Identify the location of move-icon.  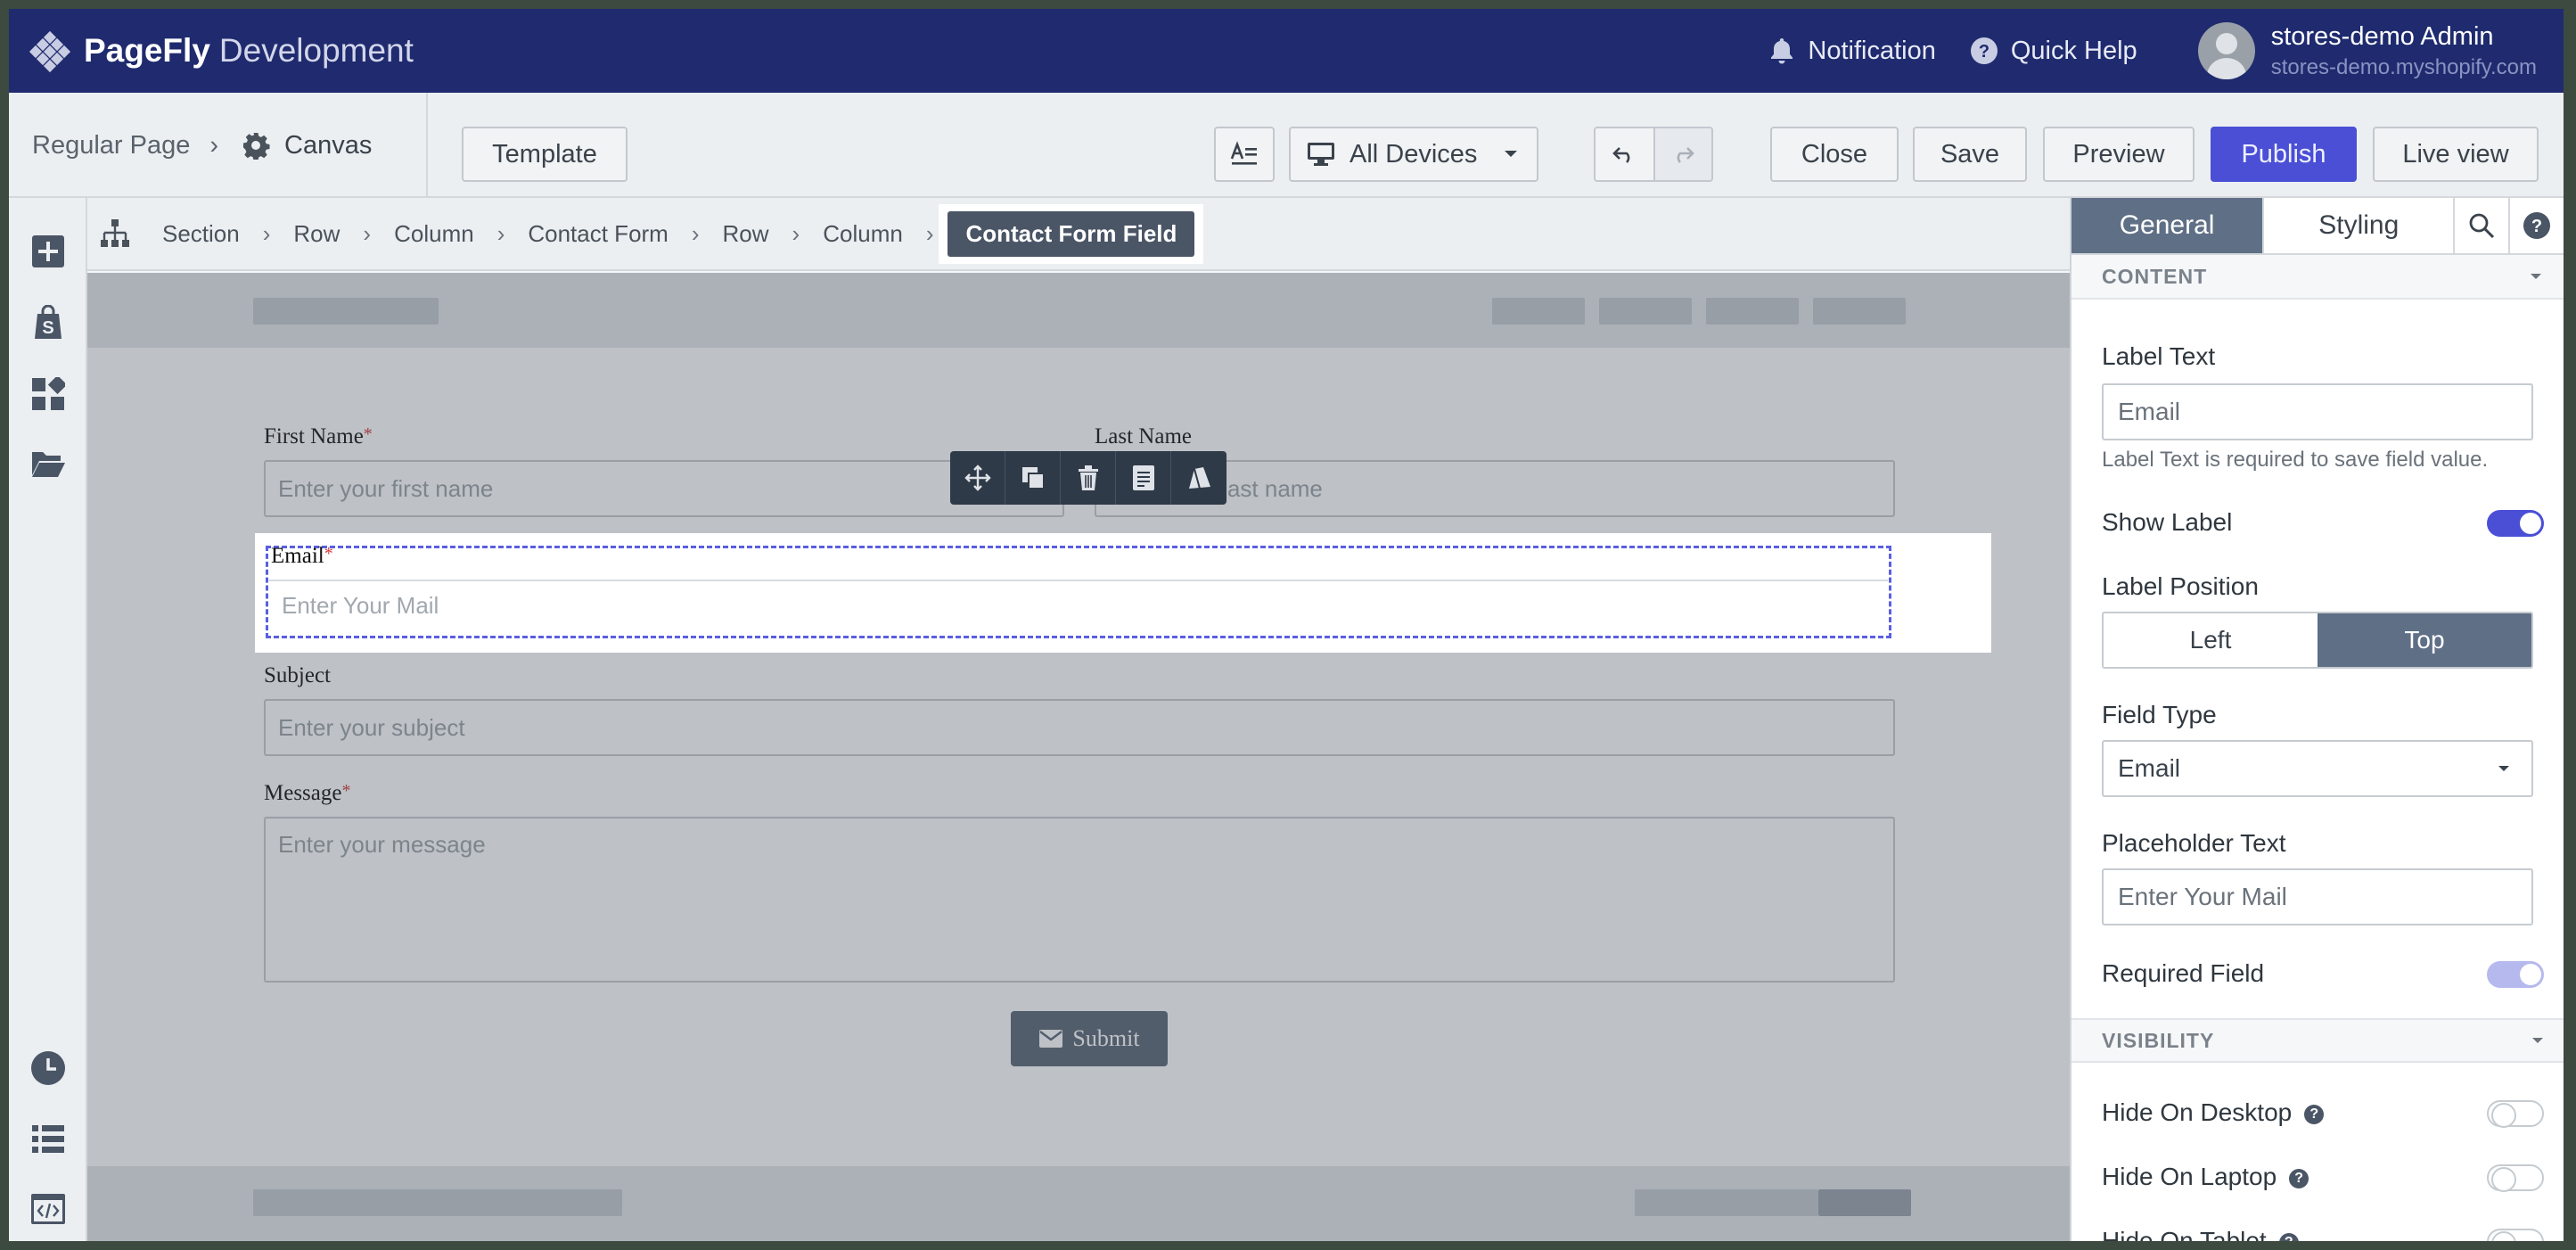
(978, 478).